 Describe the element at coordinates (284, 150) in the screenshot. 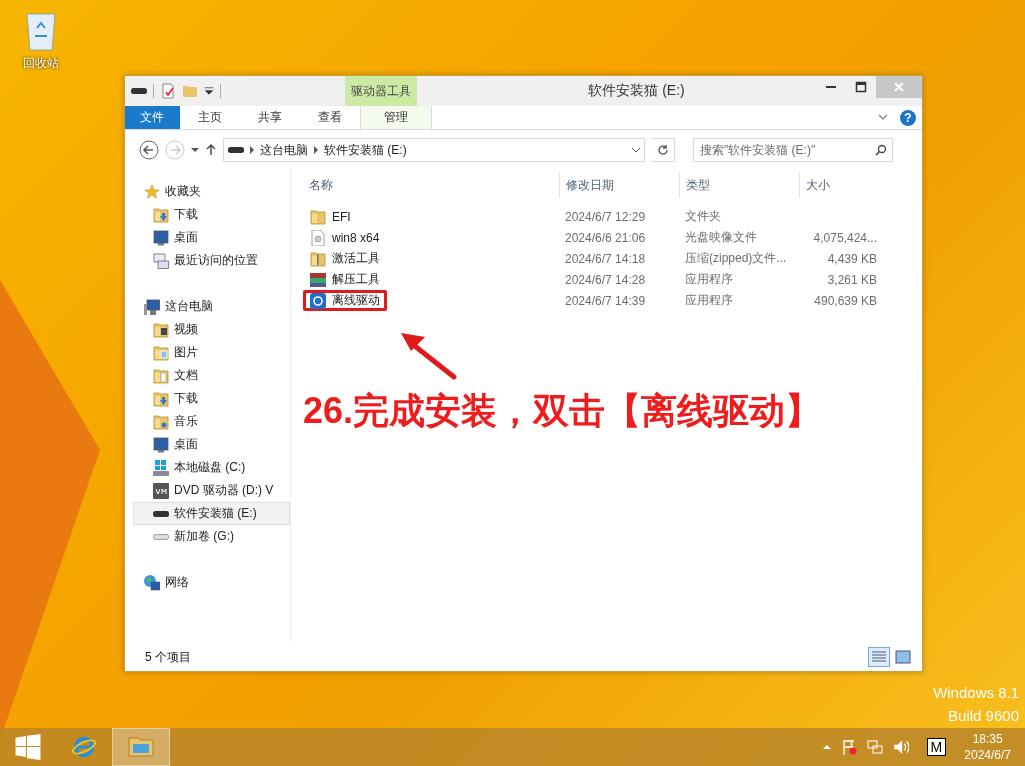

I see `breadcrumb: 这台电脑` at that location.